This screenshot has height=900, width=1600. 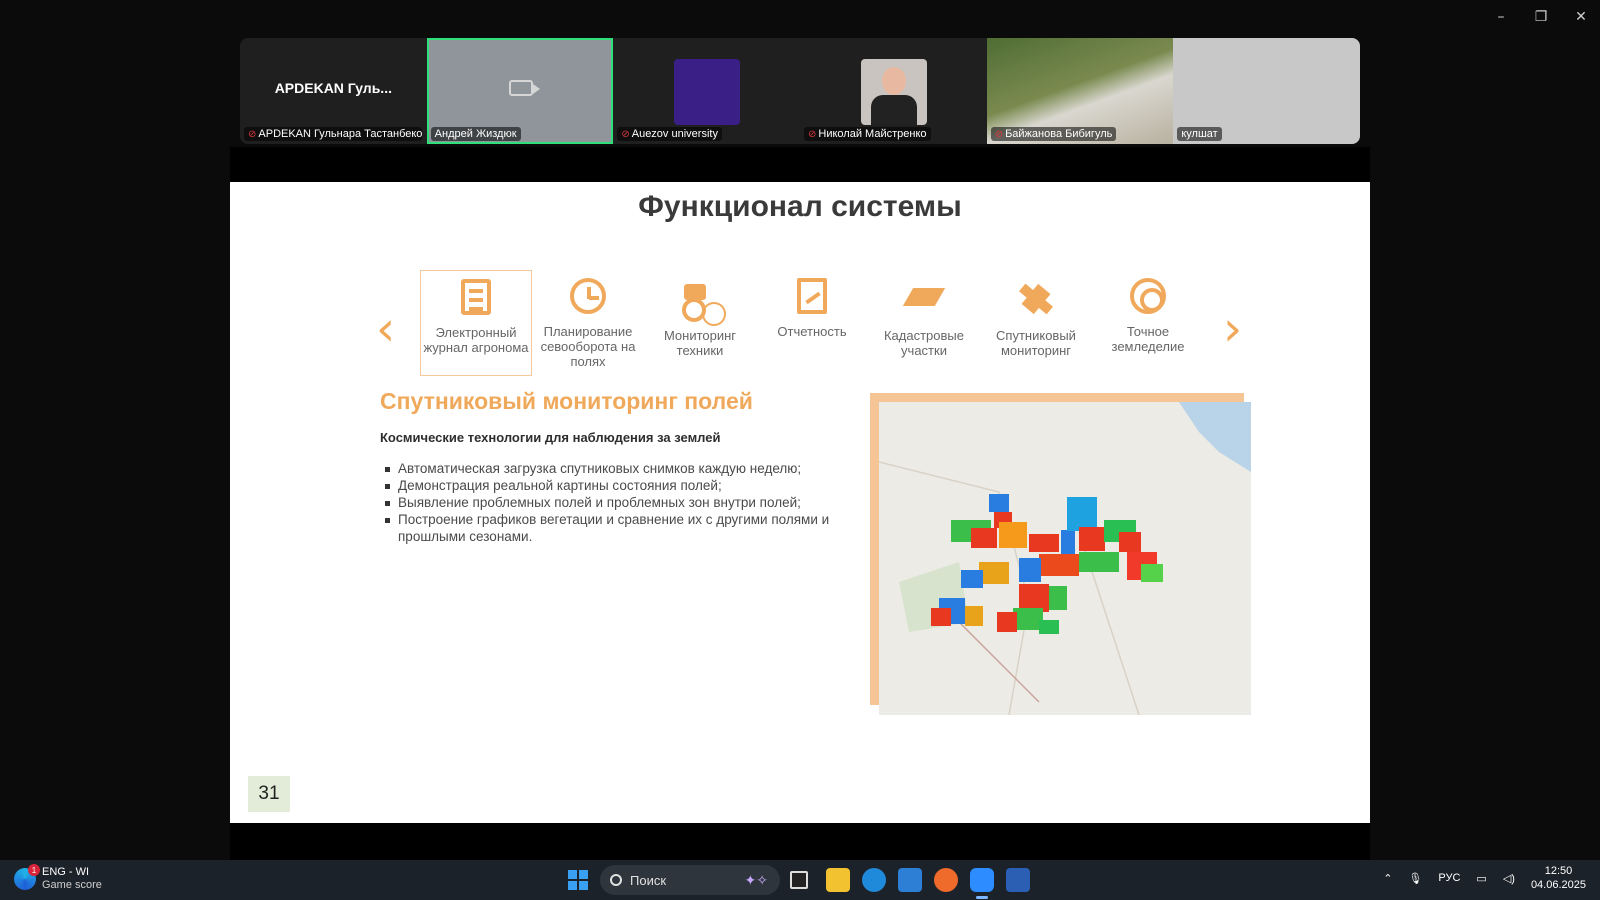 I want to click on participant-tile: кулшат, so click(x=1266, y=91).